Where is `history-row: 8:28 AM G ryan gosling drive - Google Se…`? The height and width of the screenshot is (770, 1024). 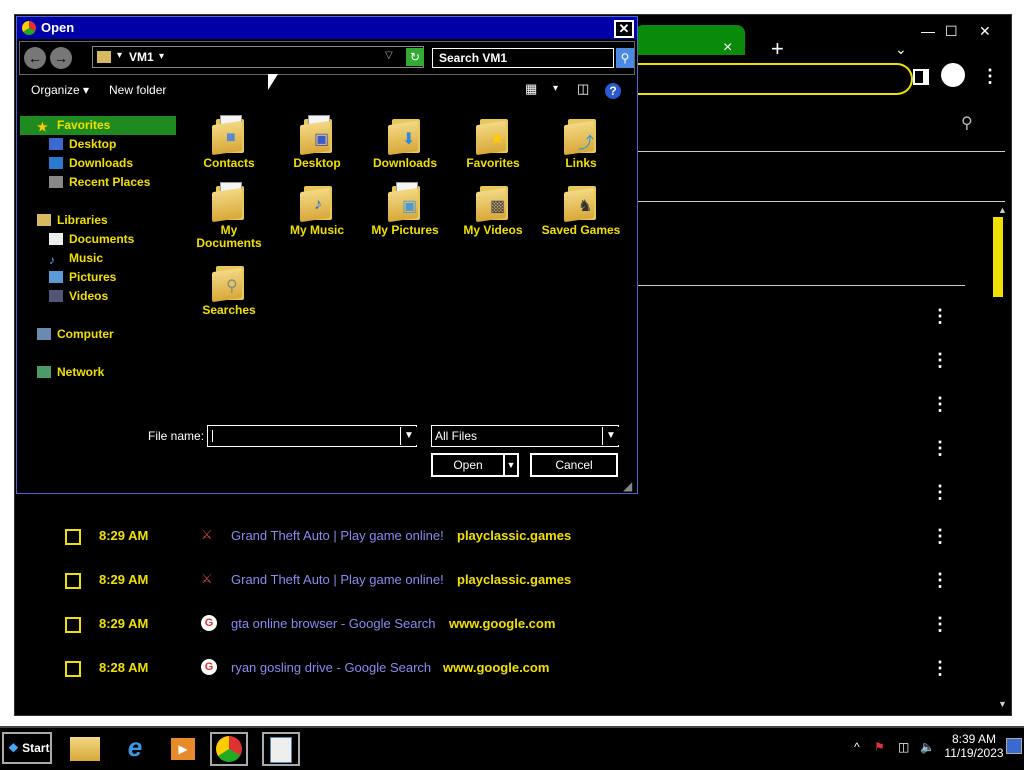
history-row: 8:28 AM G ryan gosling drive - Google Se… is located at coordinates (515, 667).